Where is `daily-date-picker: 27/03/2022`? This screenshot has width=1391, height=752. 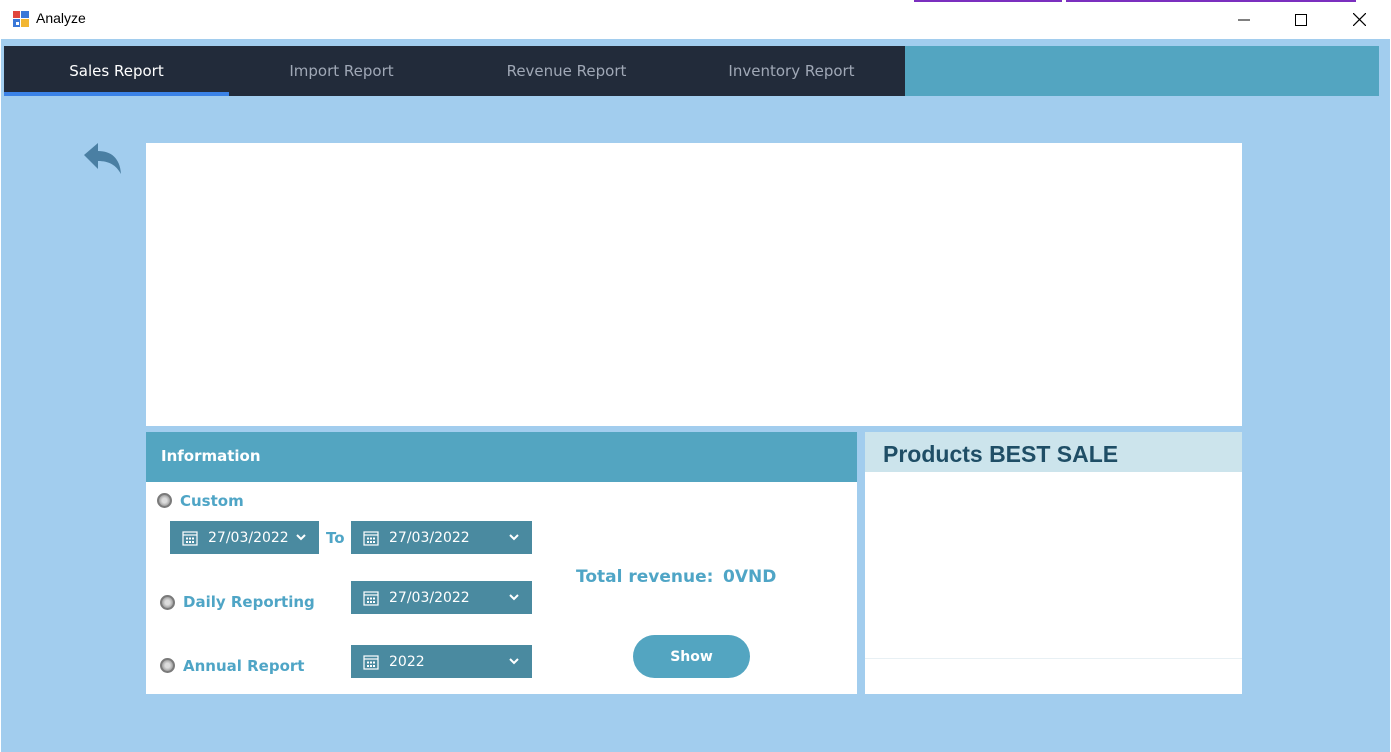 daily-date-picker: 27/03/2022 is located at coordinates (441, 597).